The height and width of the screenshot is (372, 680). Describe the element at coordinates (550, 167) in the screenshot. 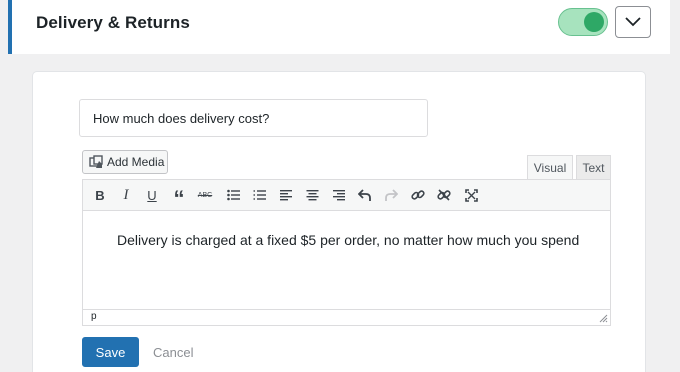

I see `tab-visual: Visual` at that location.